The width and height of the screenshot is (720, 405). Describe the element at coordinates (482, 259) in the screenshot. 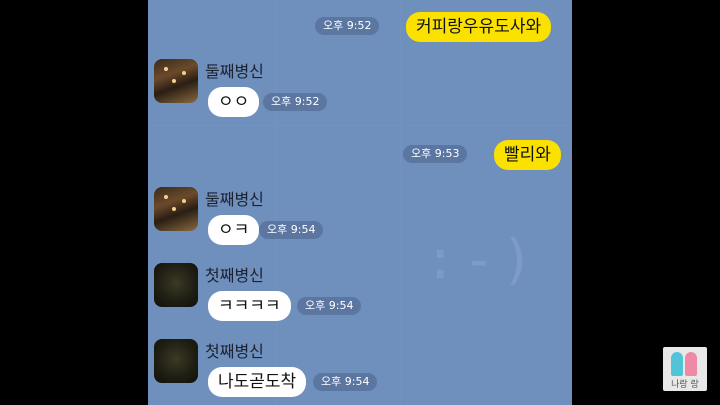

I see `background-emoticon: :-)` at that location.